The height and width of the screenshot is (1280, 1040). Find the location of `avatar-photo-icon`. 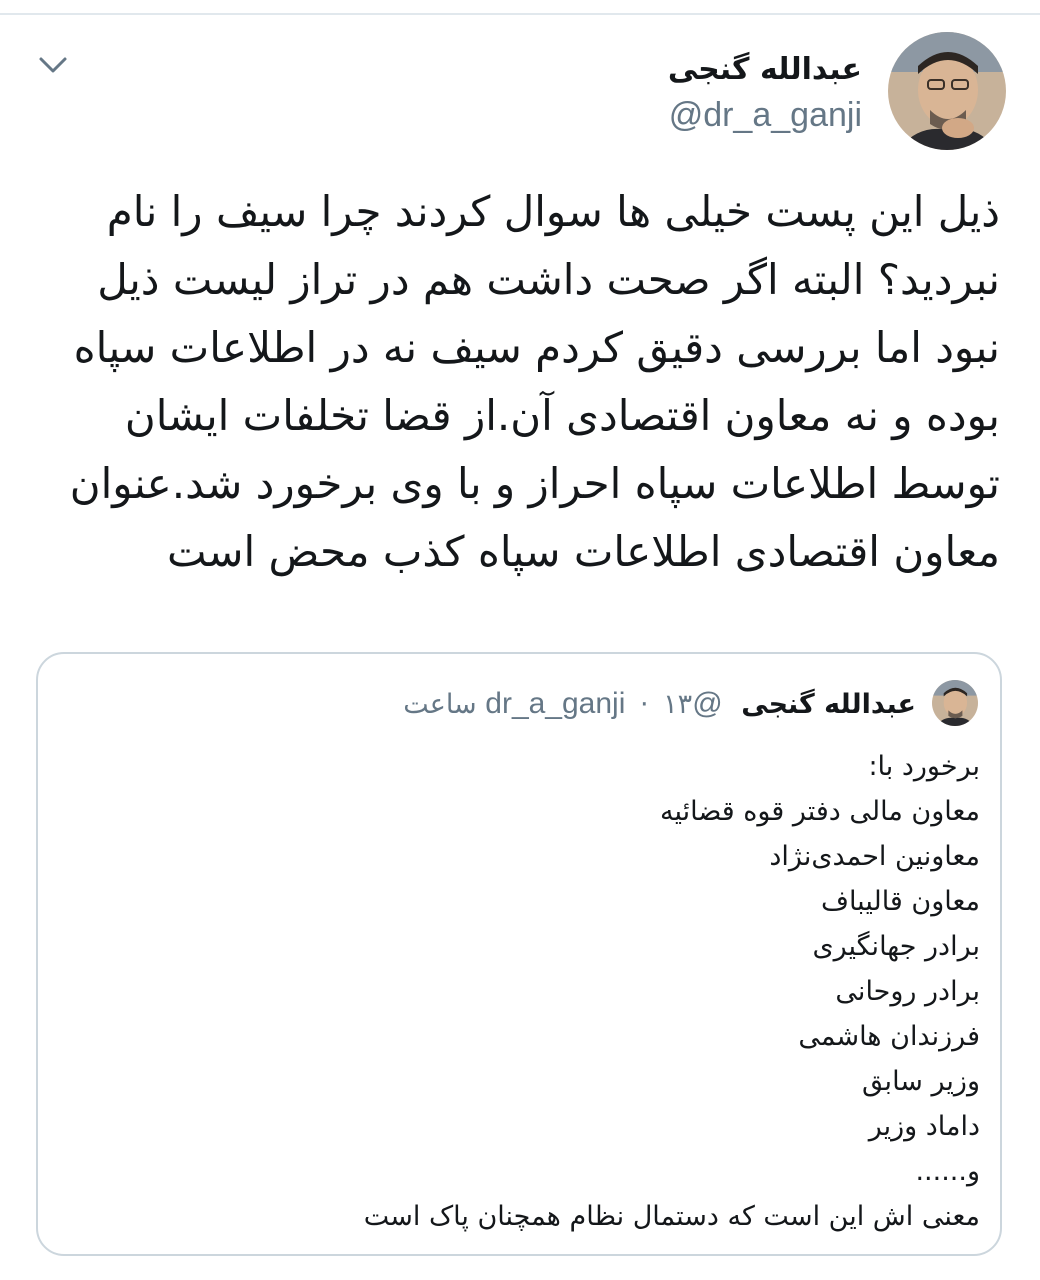

avatar-photo-icon is located at coordinates (947, 91).